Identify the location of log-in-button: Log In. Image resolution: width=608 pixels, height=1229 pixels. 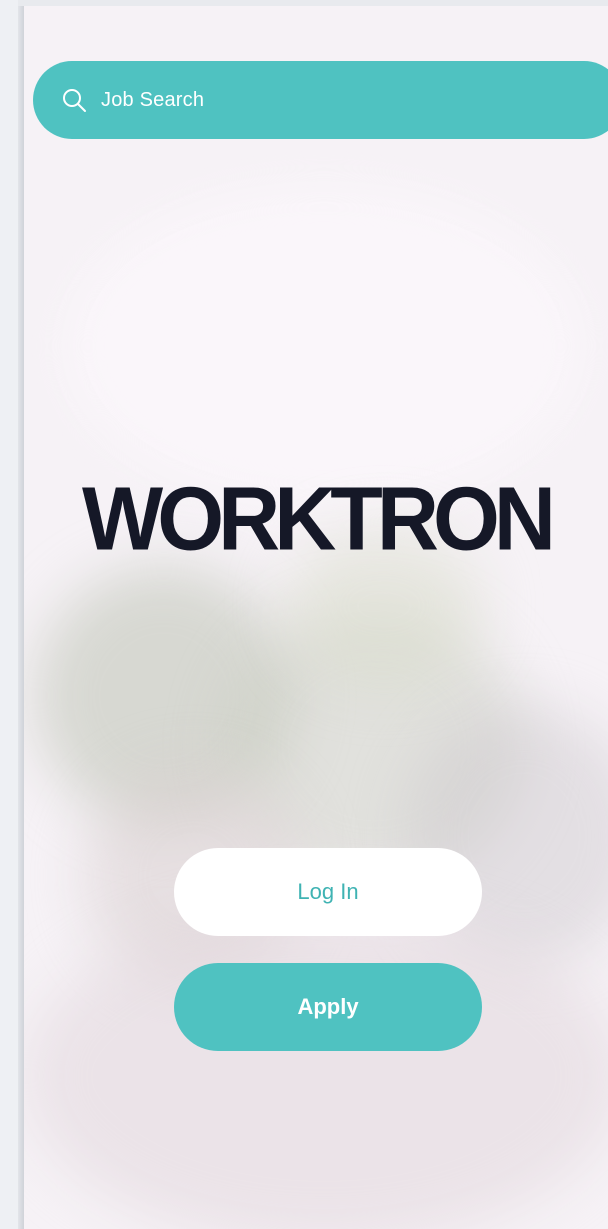
(328, 892).